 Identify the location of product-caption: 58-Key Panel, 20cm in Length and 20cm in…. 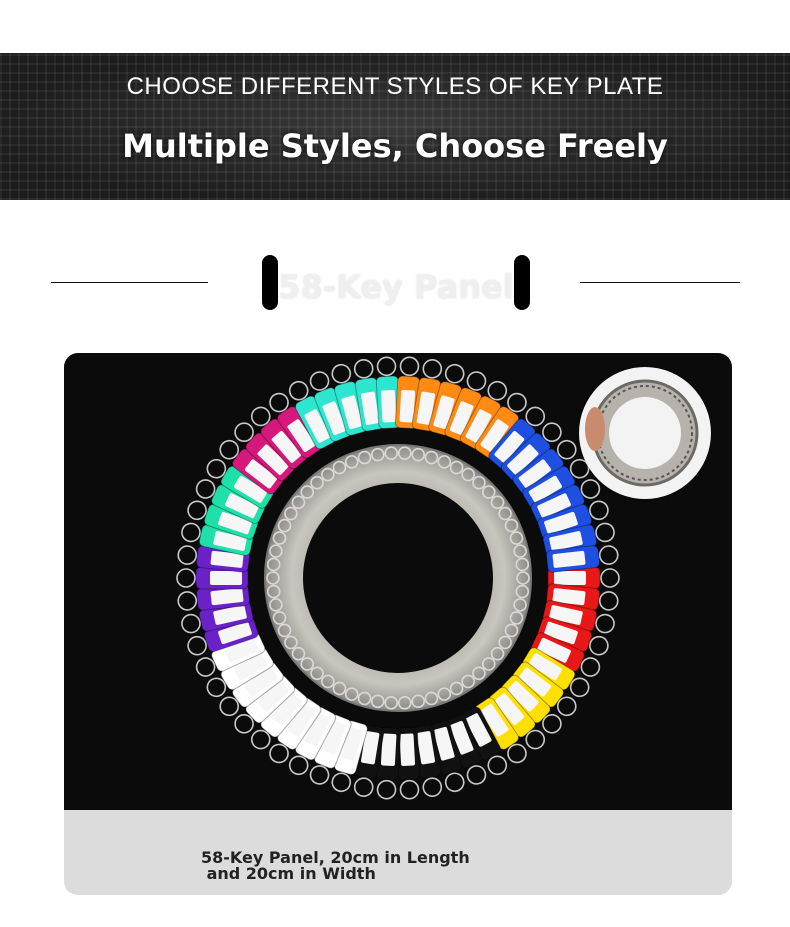
(335, 866).